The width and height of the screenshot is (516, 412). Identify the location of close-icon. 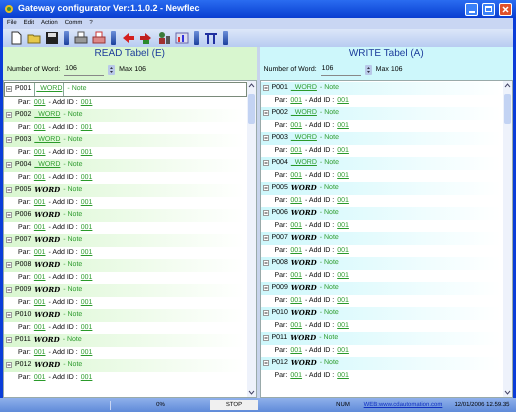
(505, 9).